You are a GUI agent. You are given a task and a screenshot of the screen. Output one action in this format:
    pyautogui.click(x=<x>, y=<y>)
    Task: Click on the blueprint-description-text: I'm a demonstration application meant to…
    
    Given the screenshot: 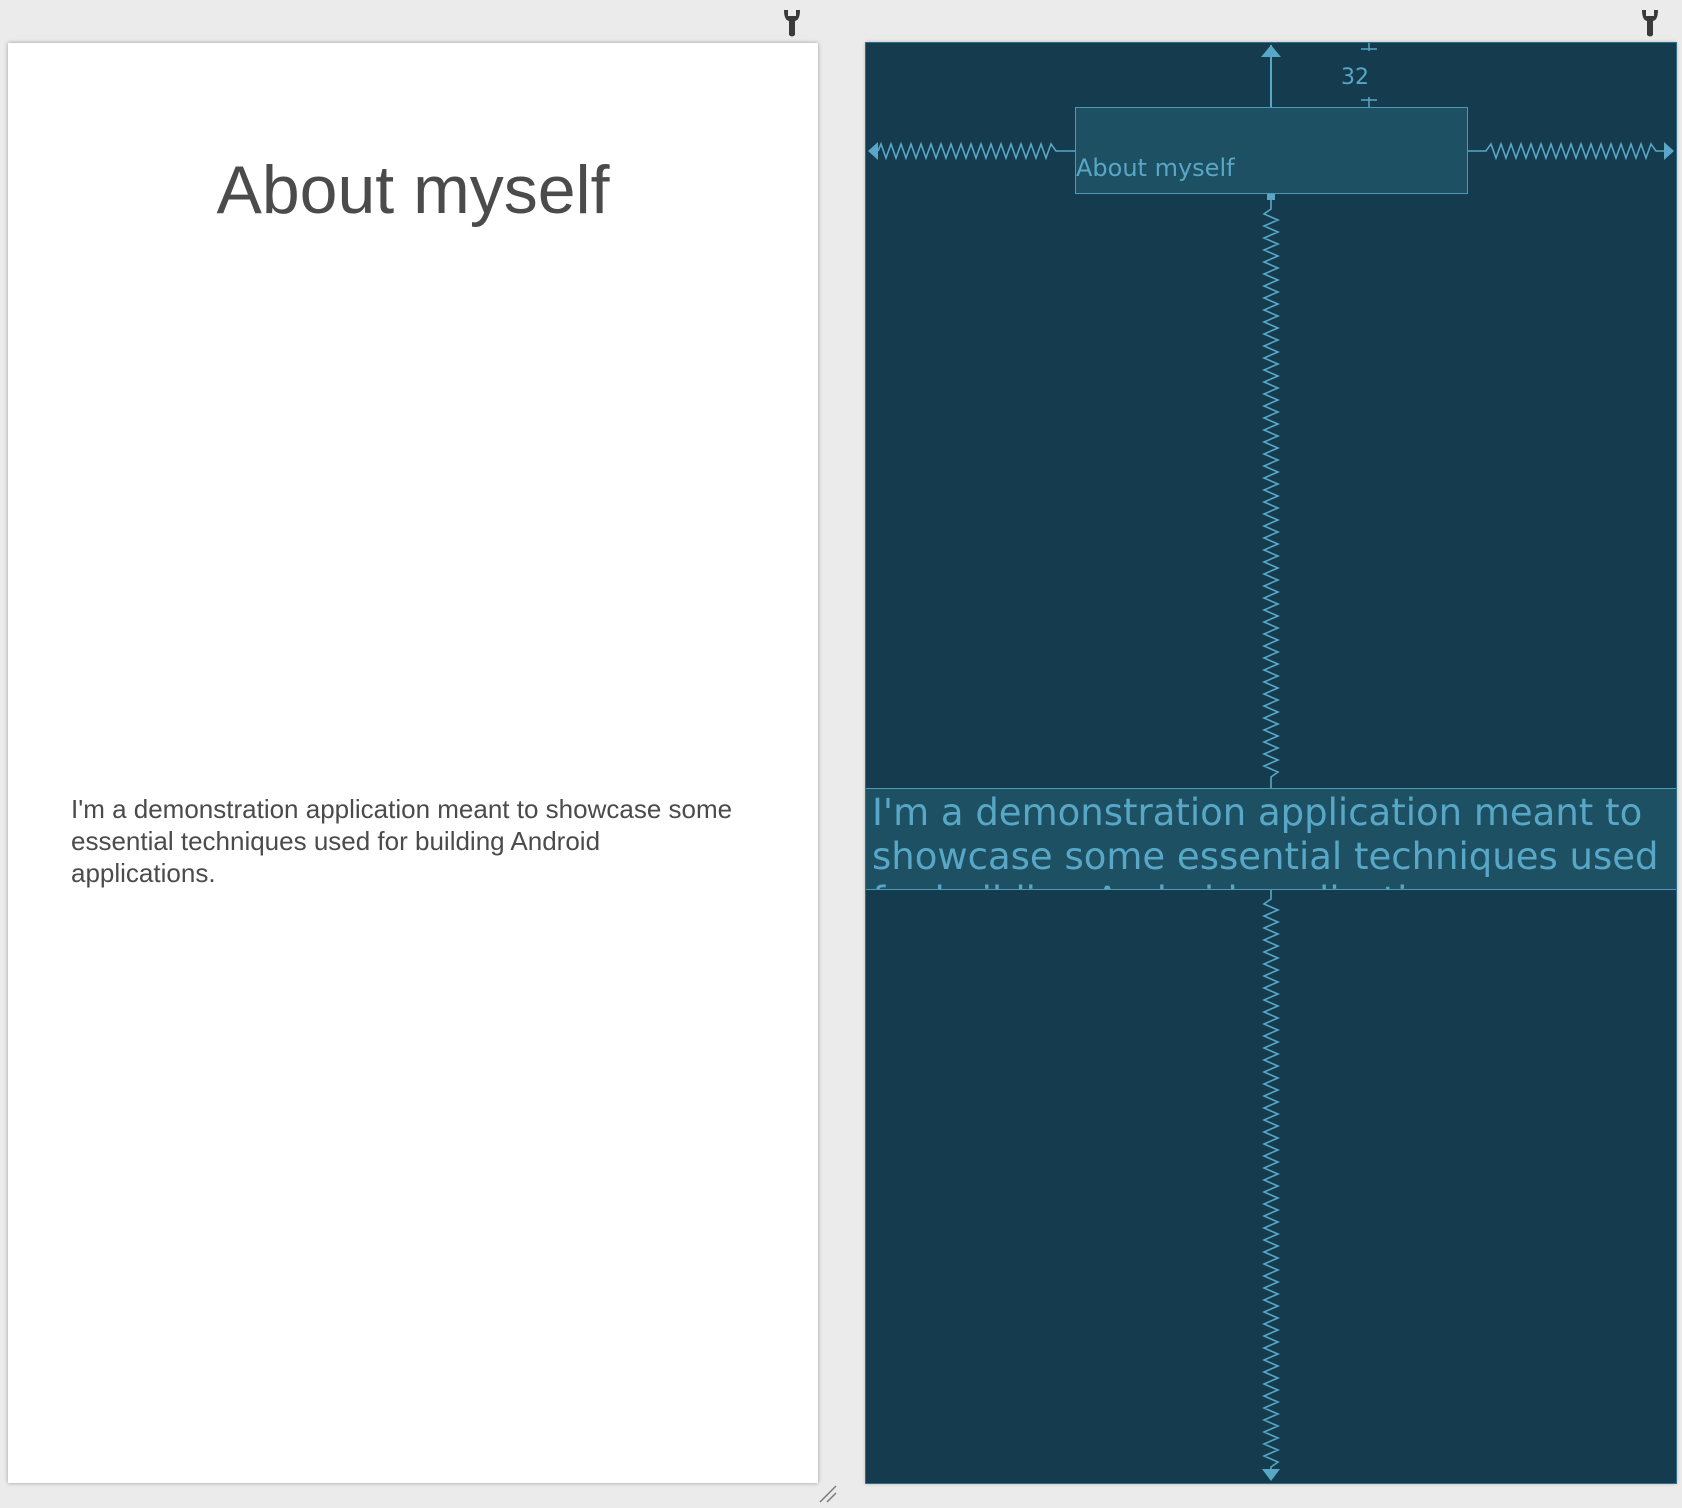 What is the action you would take?
    pyautogui.click(x=1265, y=840)
    